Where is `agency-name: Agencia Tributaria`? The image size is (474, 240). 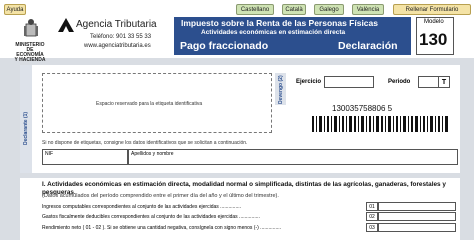
agency-name: Agencia Tributaria is located at coordinates (116, 24).